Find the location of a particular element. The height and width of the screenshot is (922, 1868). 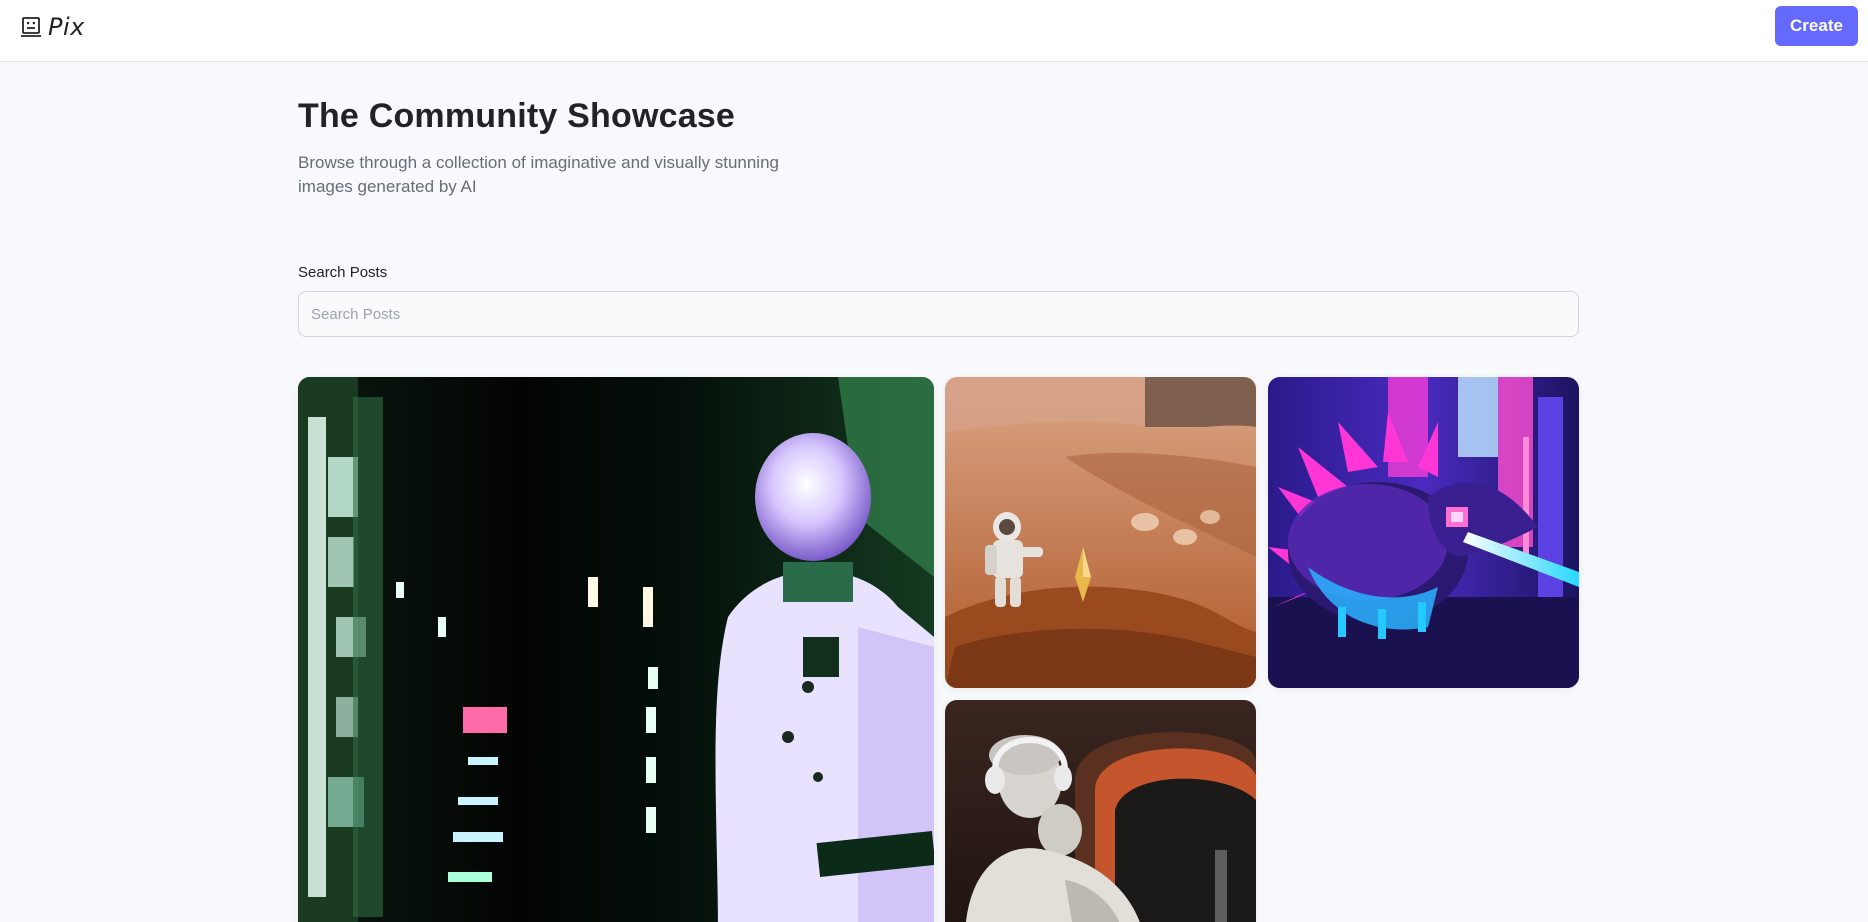

search-input is located at coordinates (938, 314).